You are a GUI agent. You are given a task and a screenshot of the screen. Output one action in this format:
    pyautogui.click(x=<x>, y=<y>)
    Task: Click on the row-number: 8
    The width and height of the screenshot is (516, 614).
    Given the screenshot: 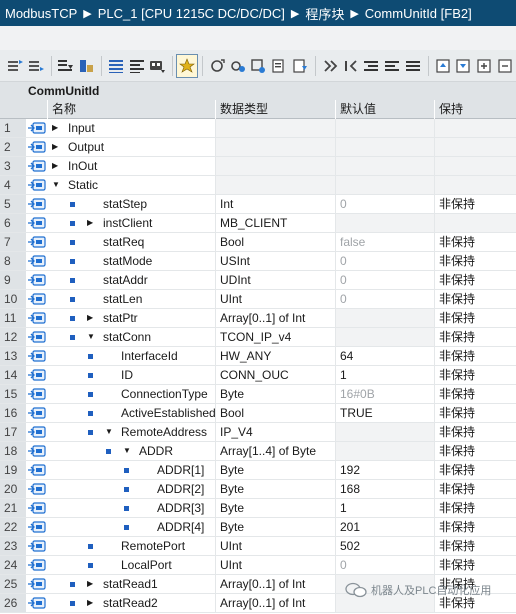 What is the action you would take?
    pyautogui.click(x=13, y=261)
    